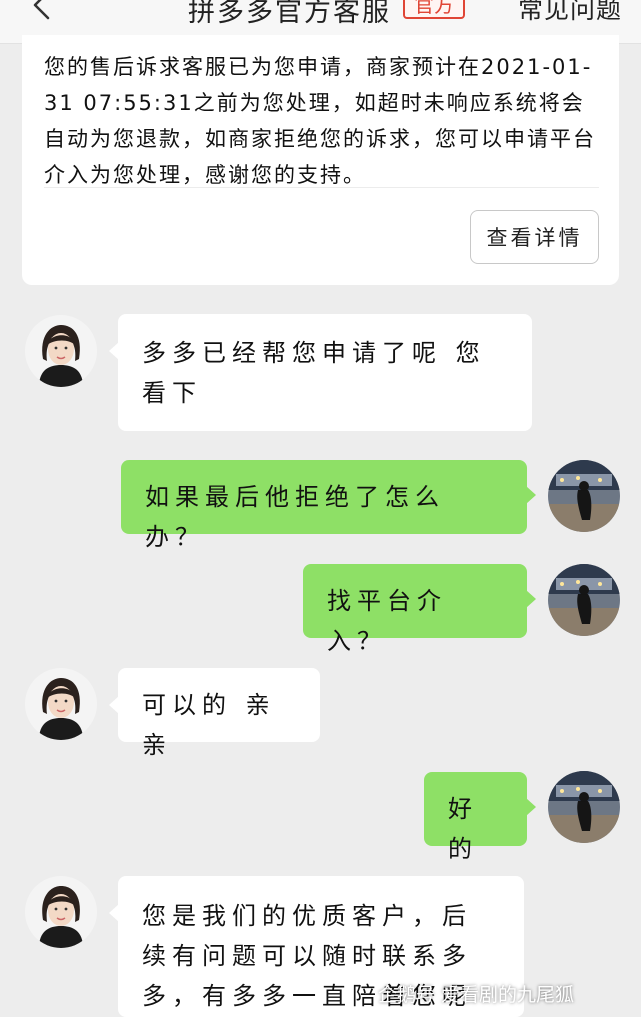 This screenshot has width=641, height=1017. What do you see at coordinates (387, 621) in the screenshot?
I see `message-text: 找平台介入？` at bounding box center [387, 621].